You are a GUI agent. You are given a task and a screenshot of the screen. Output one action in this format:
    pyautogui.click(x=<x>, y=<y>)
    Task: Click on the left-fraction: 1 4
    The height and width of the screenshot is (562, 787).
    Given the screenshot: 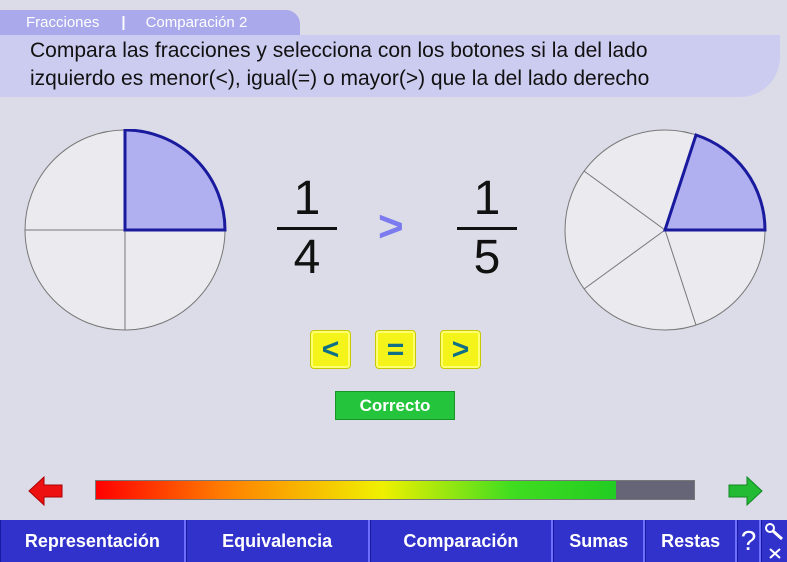 What is the action you would take?
    pyautogui.click(x=307, y=228)
    